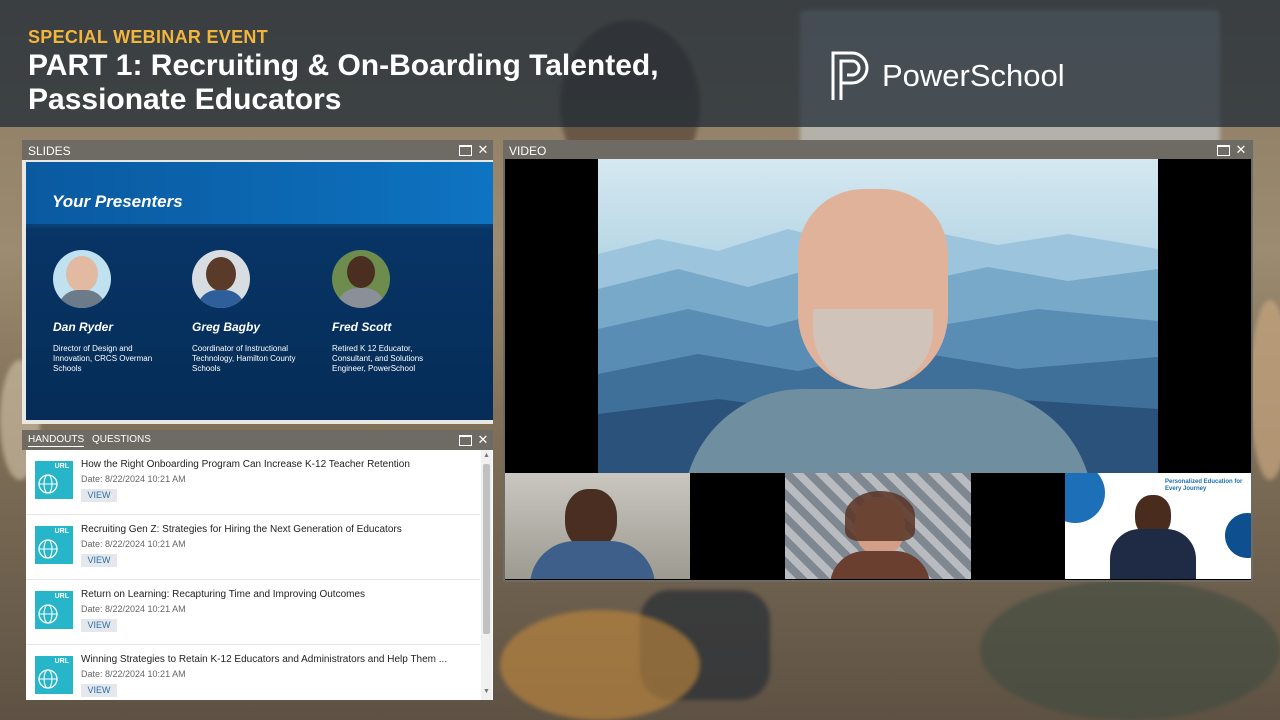 This screenshot has height=720, width=1280. Describe the element at coordinates (257, 440) in the screenshot. I see `handouts-panel-bar: HANDOUTS QUESTIONS ✕` at that location.